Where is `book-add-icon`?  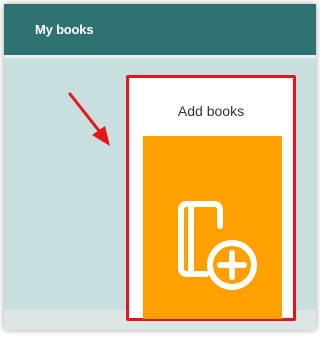
book-add-icon is located at coordinates (217, 245).